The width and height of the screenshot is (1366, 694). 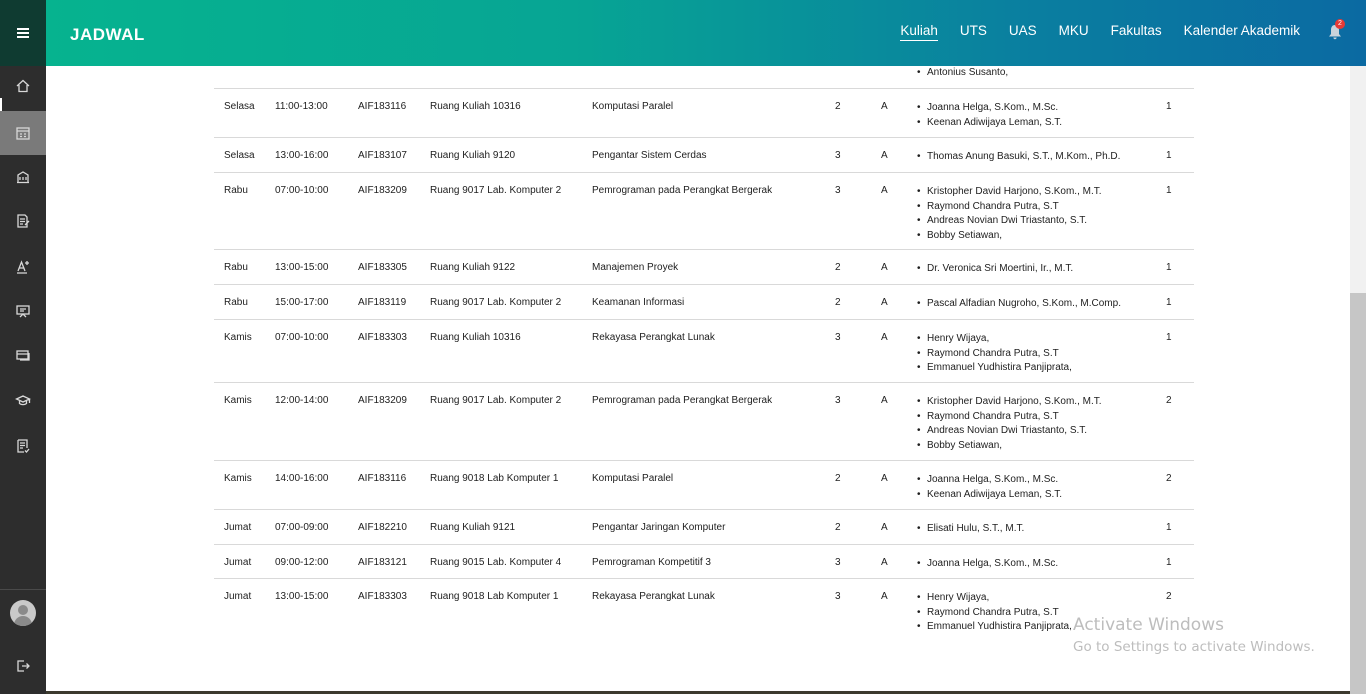 I want to click on sidebar-item-text, so click(x=23, y=267).